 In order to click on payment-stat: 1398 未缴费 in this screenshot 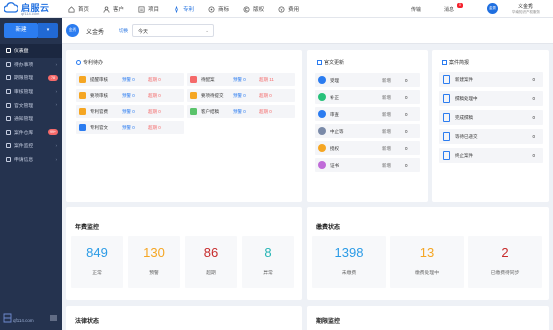, I will do `click(349, 262)`.